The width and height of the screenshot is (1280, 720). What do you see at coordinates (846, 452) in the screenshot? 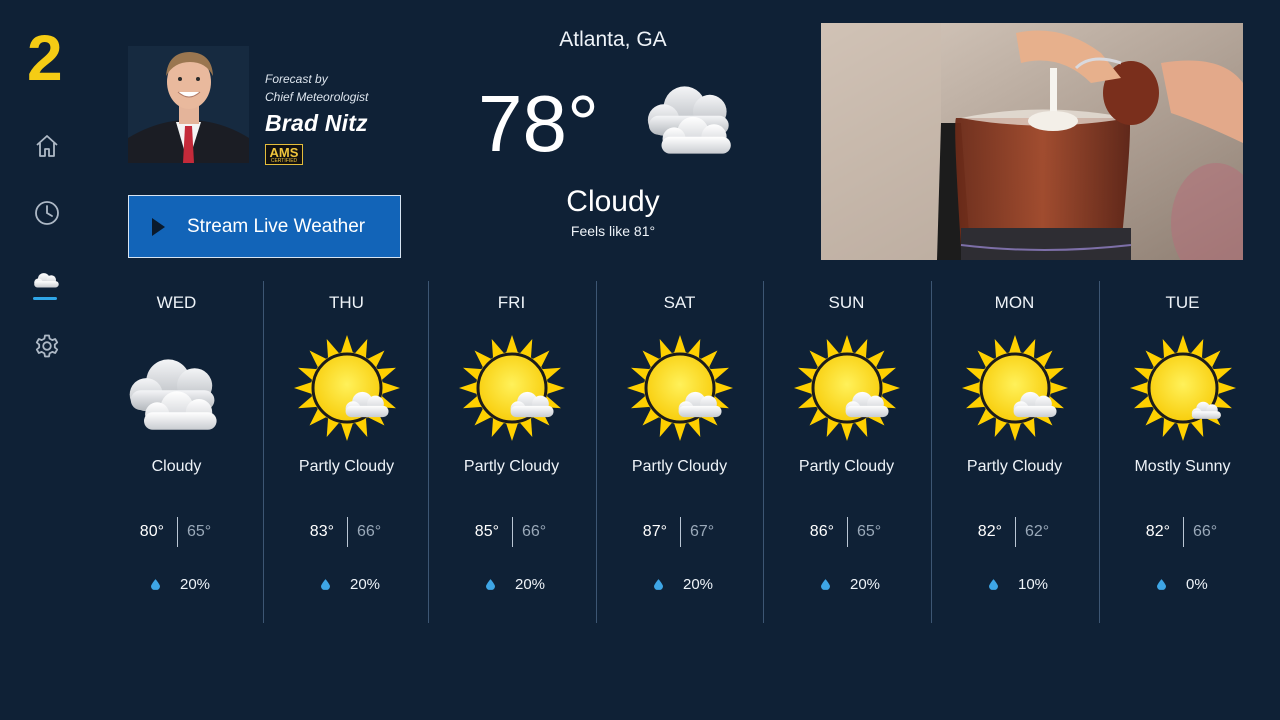
I see `forecast-day: SUN Partly Cloudy 86° 65° 20%` at bounding box center [846, 452].